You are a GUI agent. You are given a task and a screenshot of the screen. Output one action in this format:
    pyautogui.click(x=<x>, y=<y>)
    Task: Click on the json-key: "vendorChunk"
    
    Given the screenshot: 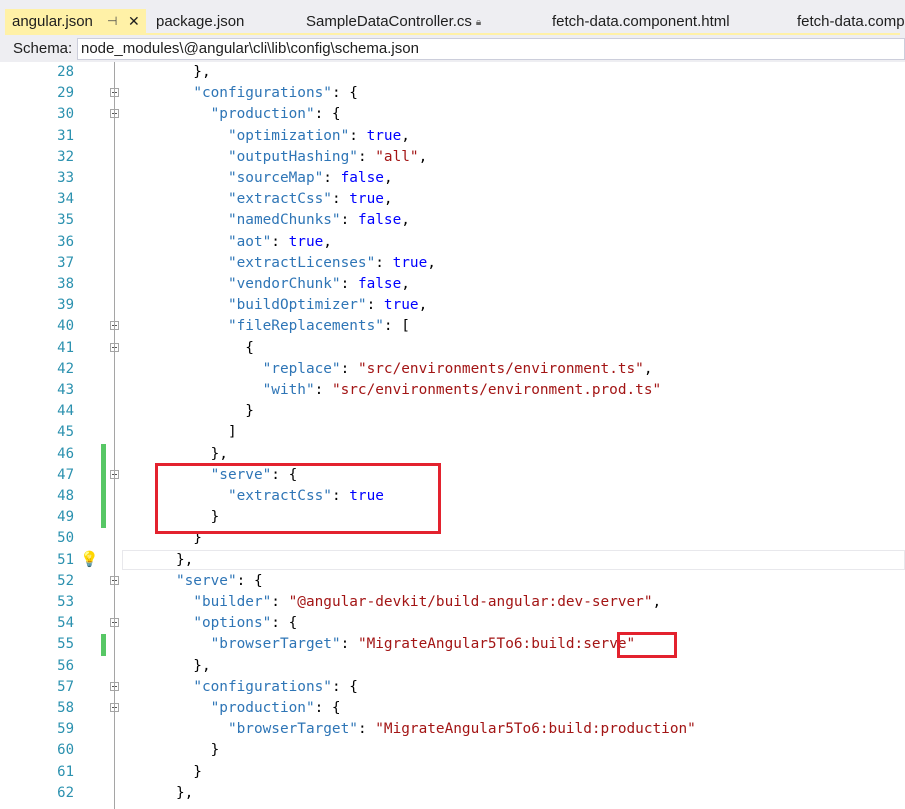 What is the action you would take?
    pyautogui.click(x=284, y=284)
    